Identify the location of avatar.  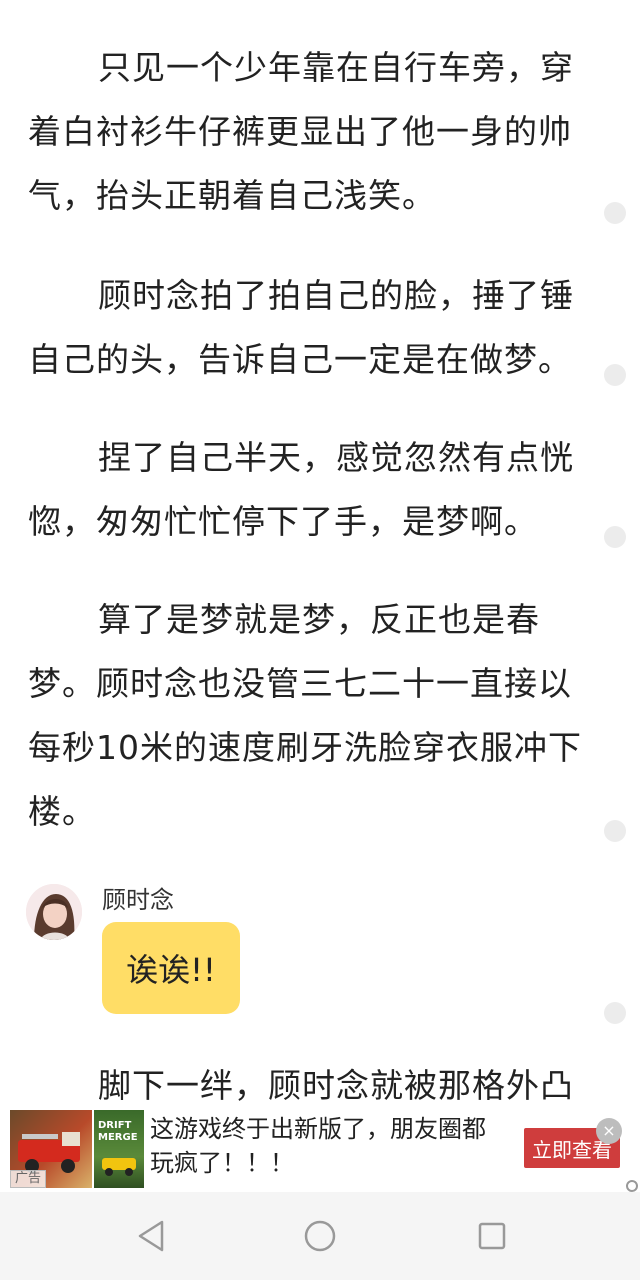
(54, 912).